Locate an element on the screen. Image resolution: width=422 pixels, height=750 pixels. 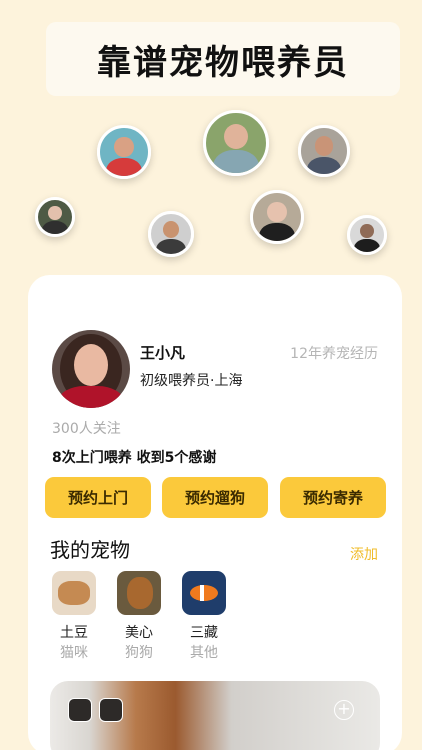
profile-role: 初级喂养员·上海 is located at coordinates (191, 381).